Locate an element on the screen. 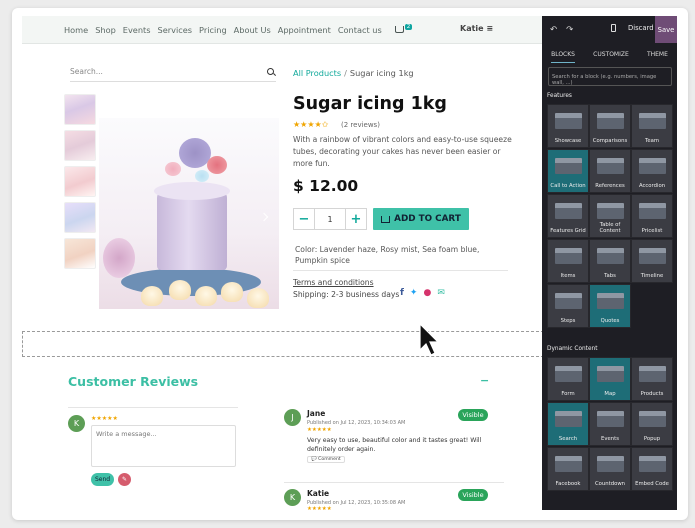 The height and width of the screenshot is (528, 695). nav-contact-us: Contact us is located at coordinates (360, 30).